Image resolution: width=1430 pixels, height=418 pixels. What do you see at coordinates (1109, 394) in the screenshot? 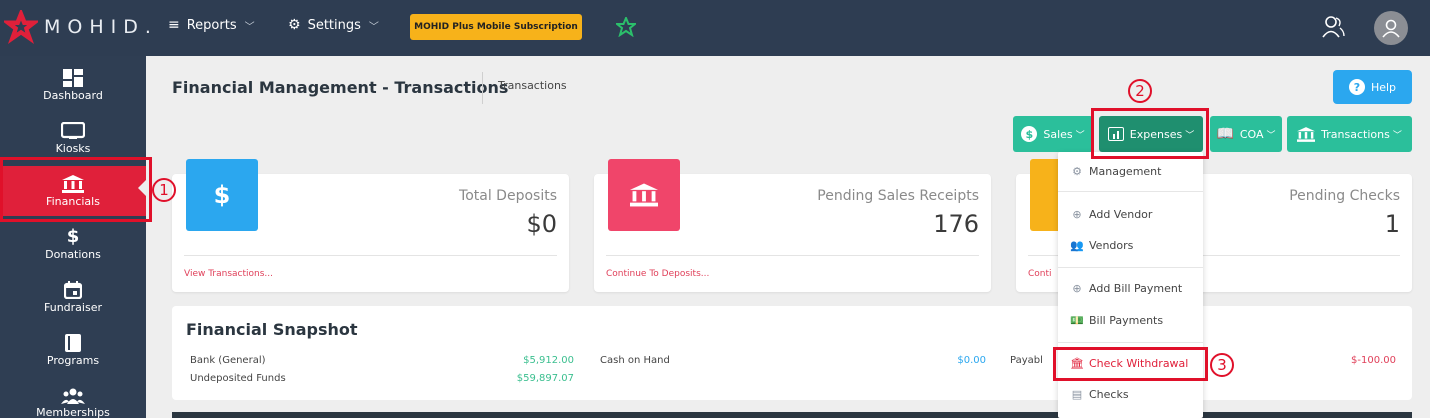
I see `menu-item-label: Checks` at bounding box center [1109, 394].